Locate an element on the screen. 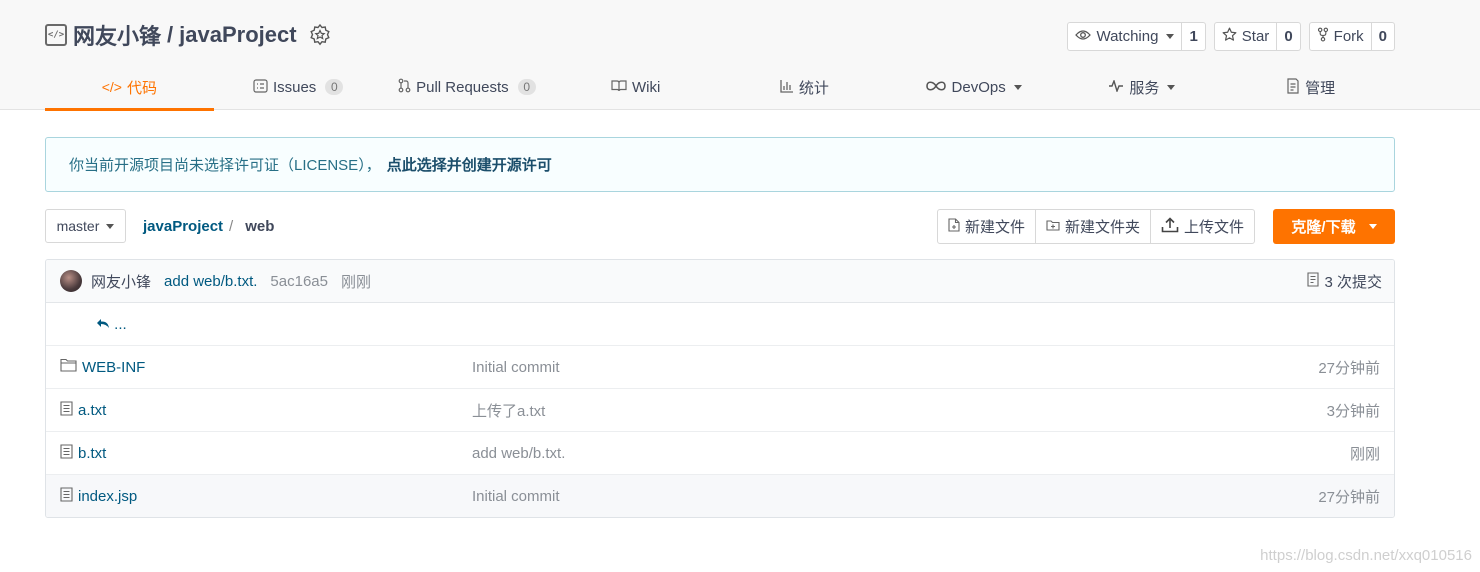 The width and height of the screenshot is (1480, 572). file-commit-message: add web/b.txt. is located at coordinates (518, 453).